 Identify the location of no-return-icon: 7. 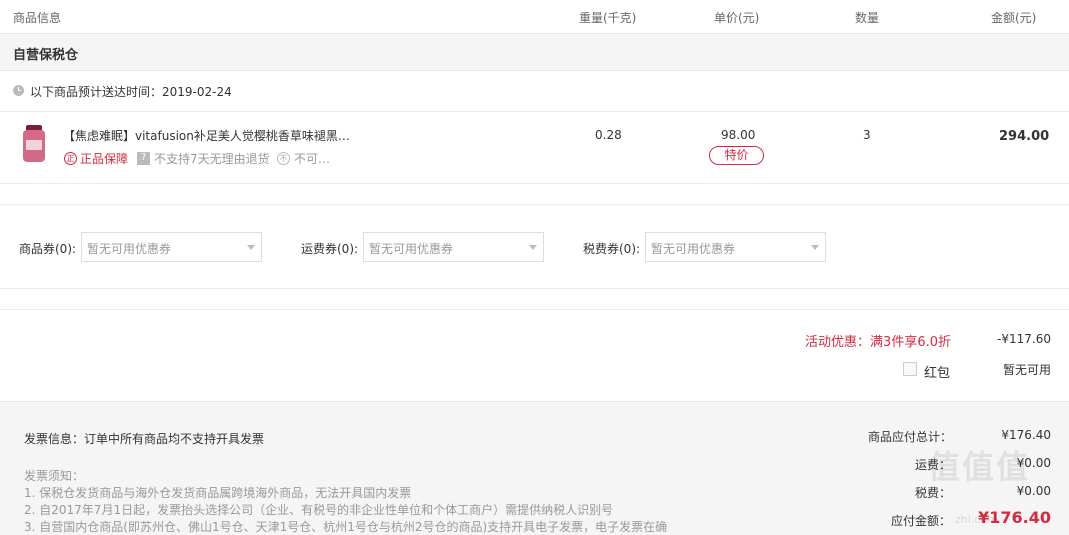
(143, 158).